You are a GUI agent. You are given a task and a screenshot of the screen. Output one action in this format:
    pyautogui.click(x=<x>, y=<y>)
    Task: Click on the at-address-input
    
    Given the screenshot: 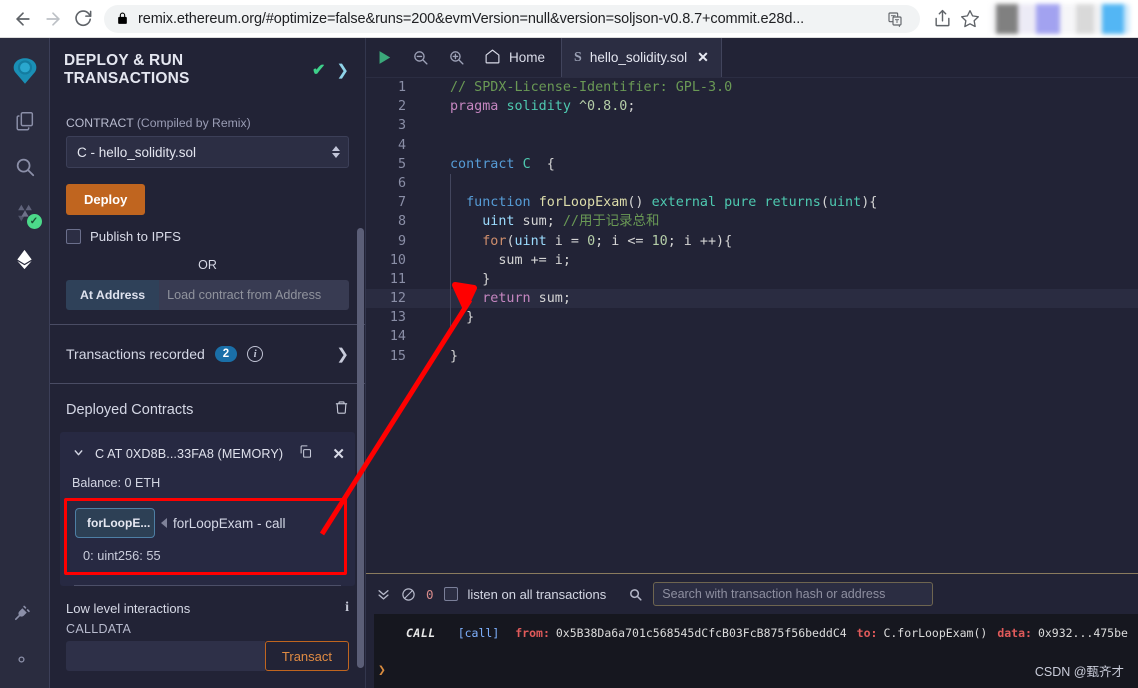 What is the action you would take?
    pyautogui.click(x=254, y=295)
    